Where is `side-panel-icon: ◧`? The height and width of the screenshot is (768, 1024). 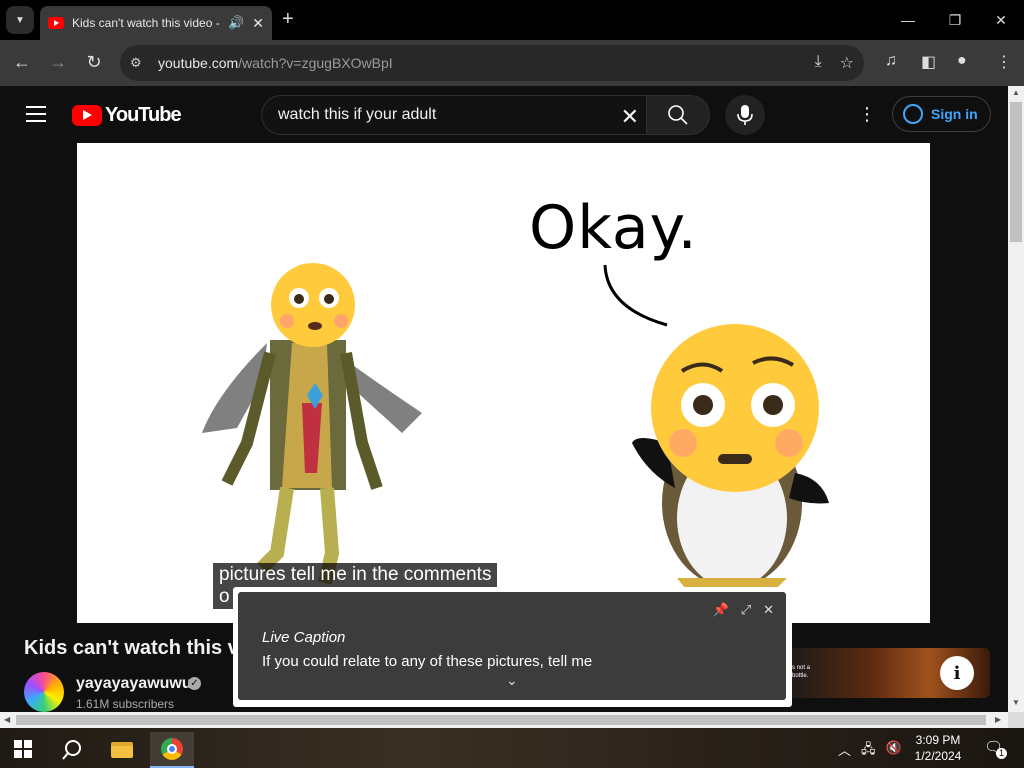
side-panel-icon: ◧ is located at coordinates (928, 62).